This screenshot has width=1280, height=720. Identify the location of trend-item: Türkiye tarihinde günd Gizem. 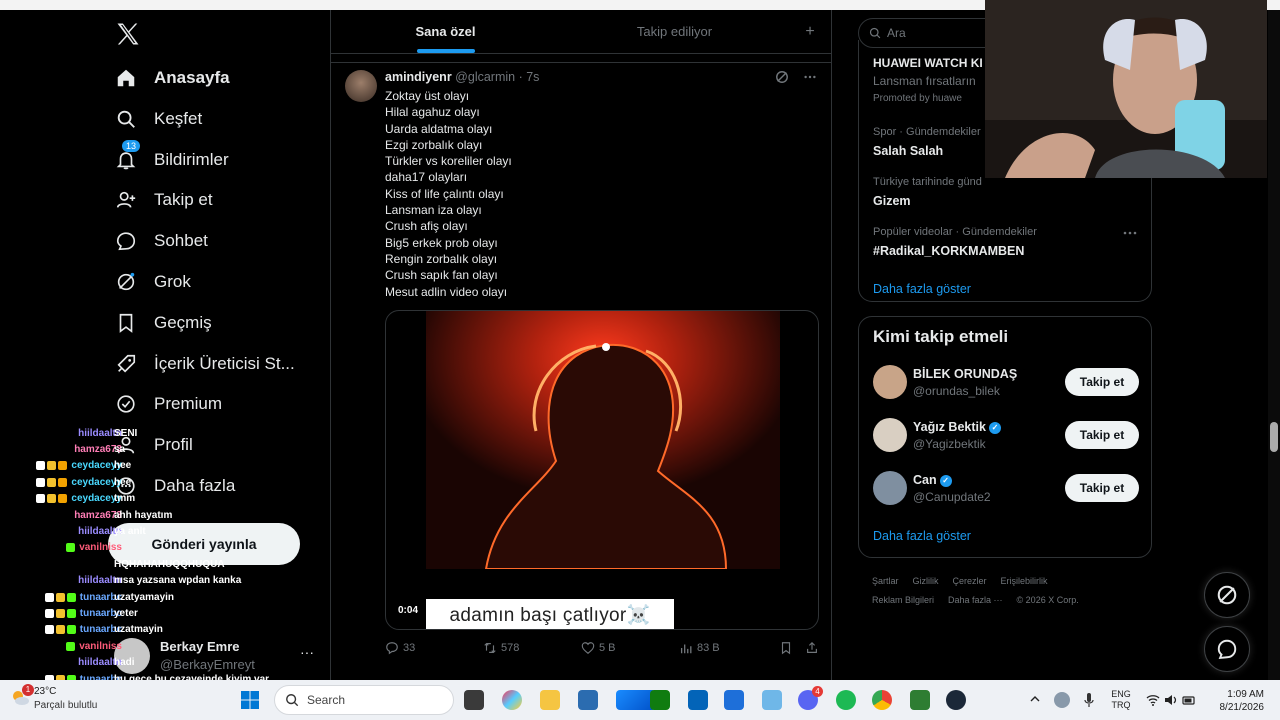
(927, 192).